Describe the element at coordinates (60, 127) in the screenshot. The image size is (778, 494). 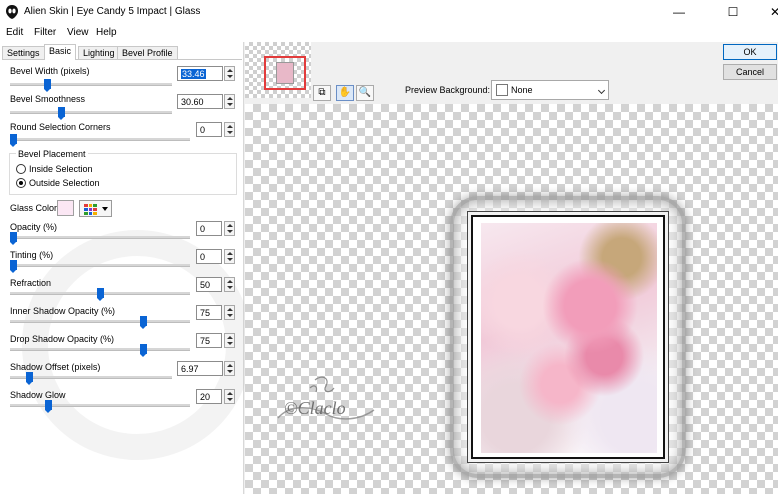
I see `round-corners-label: Round Selection Corners` at that location.